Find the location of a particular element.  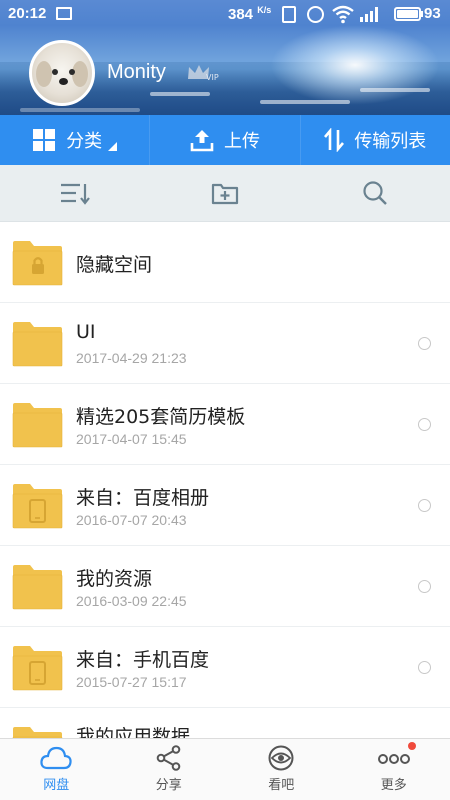

signal-icon is located at coordinates (369, 14).